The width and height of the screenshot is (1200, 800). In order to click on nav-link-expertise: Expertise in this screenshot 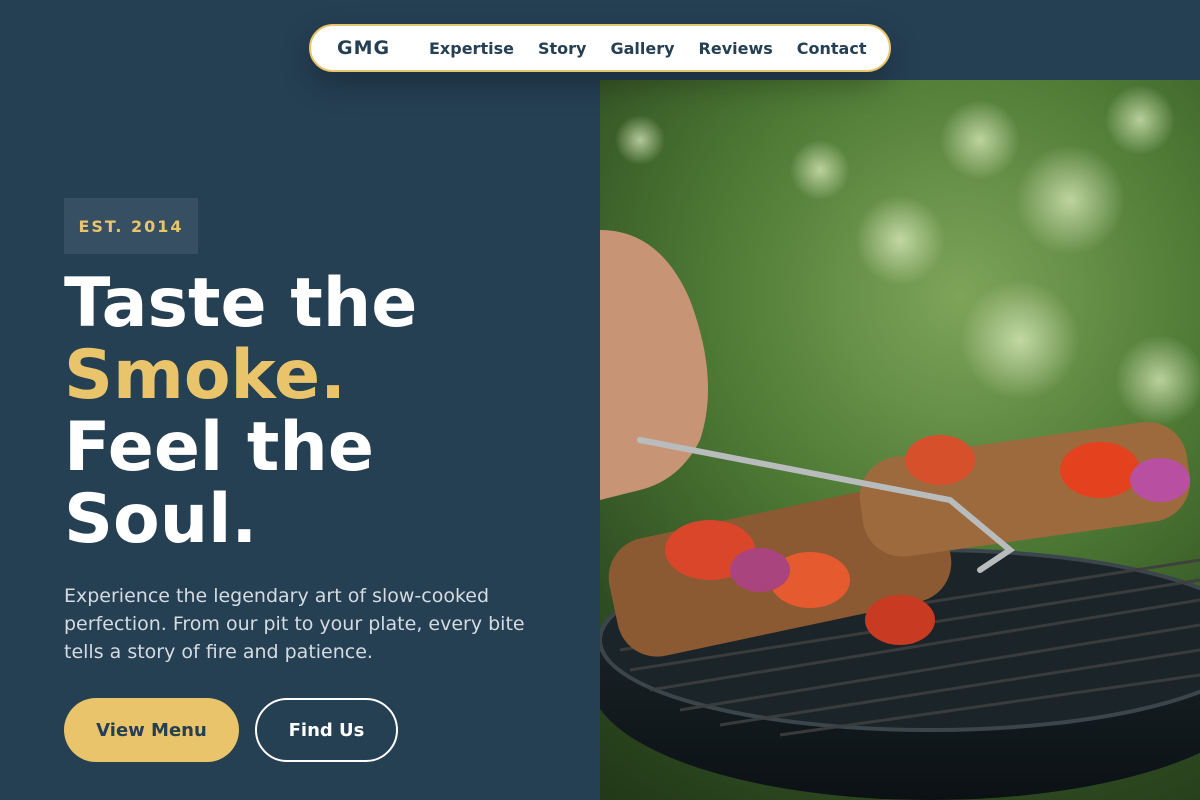, I will do `click(471, 48)`.